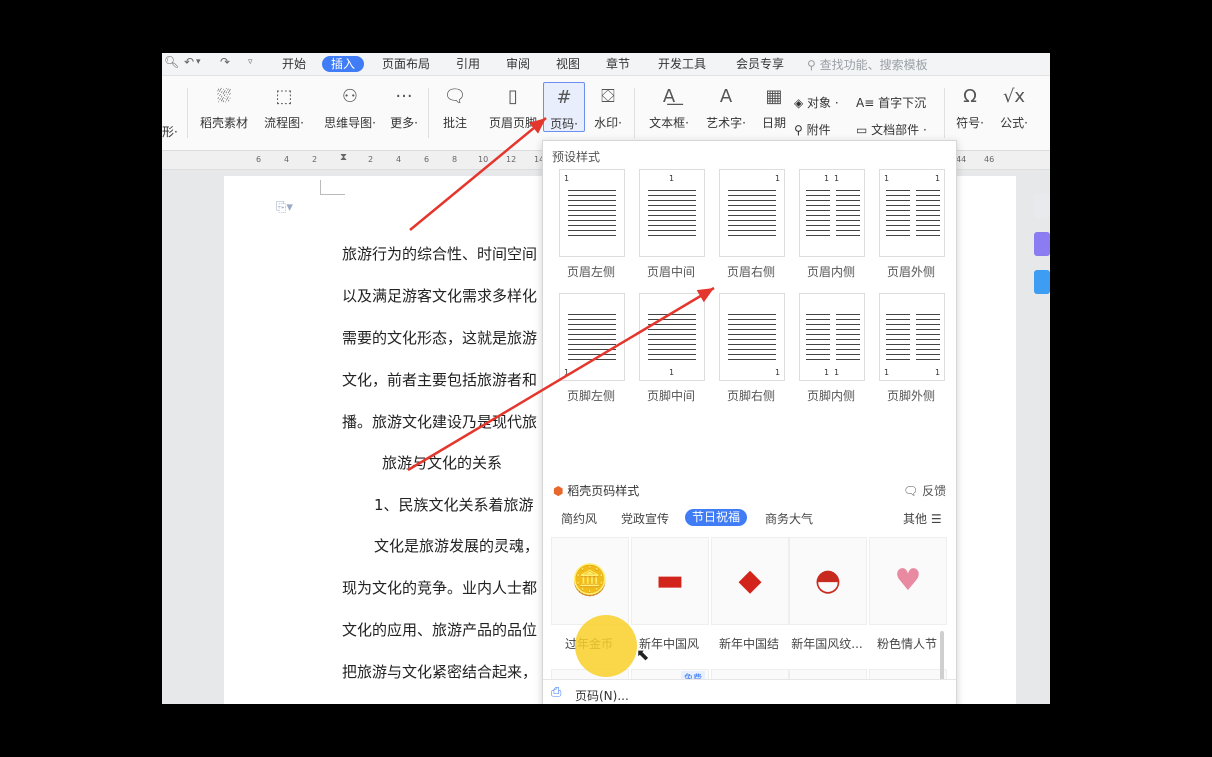  What do you see at coordinates (564, 107) in the screenshot?
I see `page-number-button: # 页码·` at bounding box center [564, 107].